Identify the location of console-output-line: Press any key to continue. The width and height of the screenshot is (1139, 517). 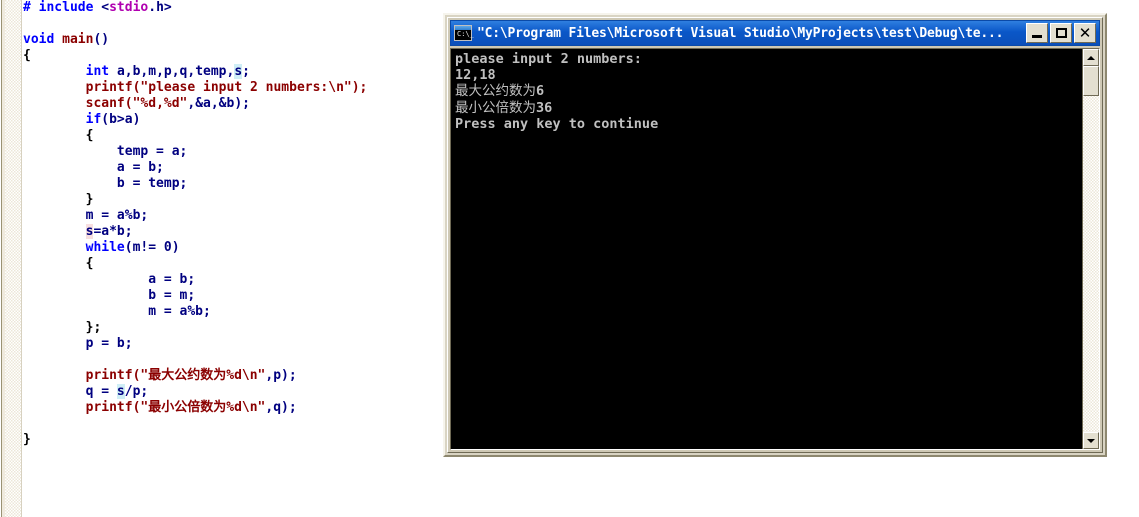
(768, 124).